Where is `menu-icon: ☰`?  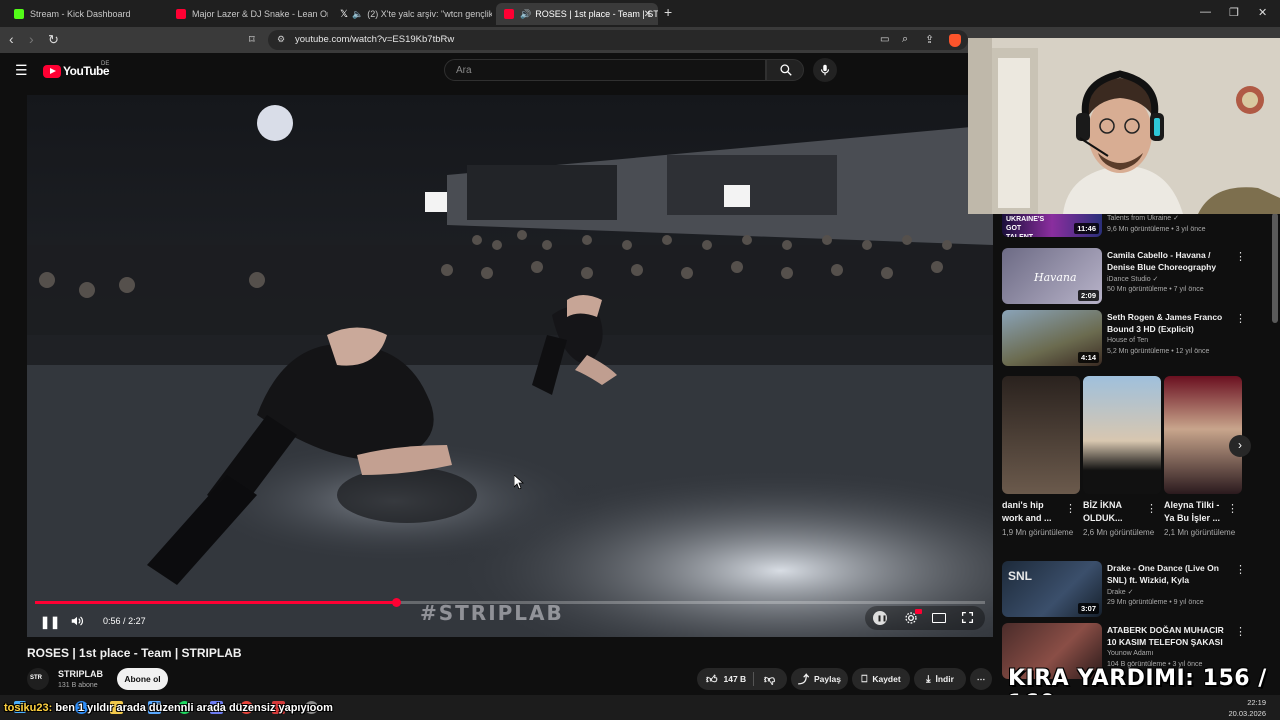 menu-icon: ☰ is located at coordinates (21, 70).